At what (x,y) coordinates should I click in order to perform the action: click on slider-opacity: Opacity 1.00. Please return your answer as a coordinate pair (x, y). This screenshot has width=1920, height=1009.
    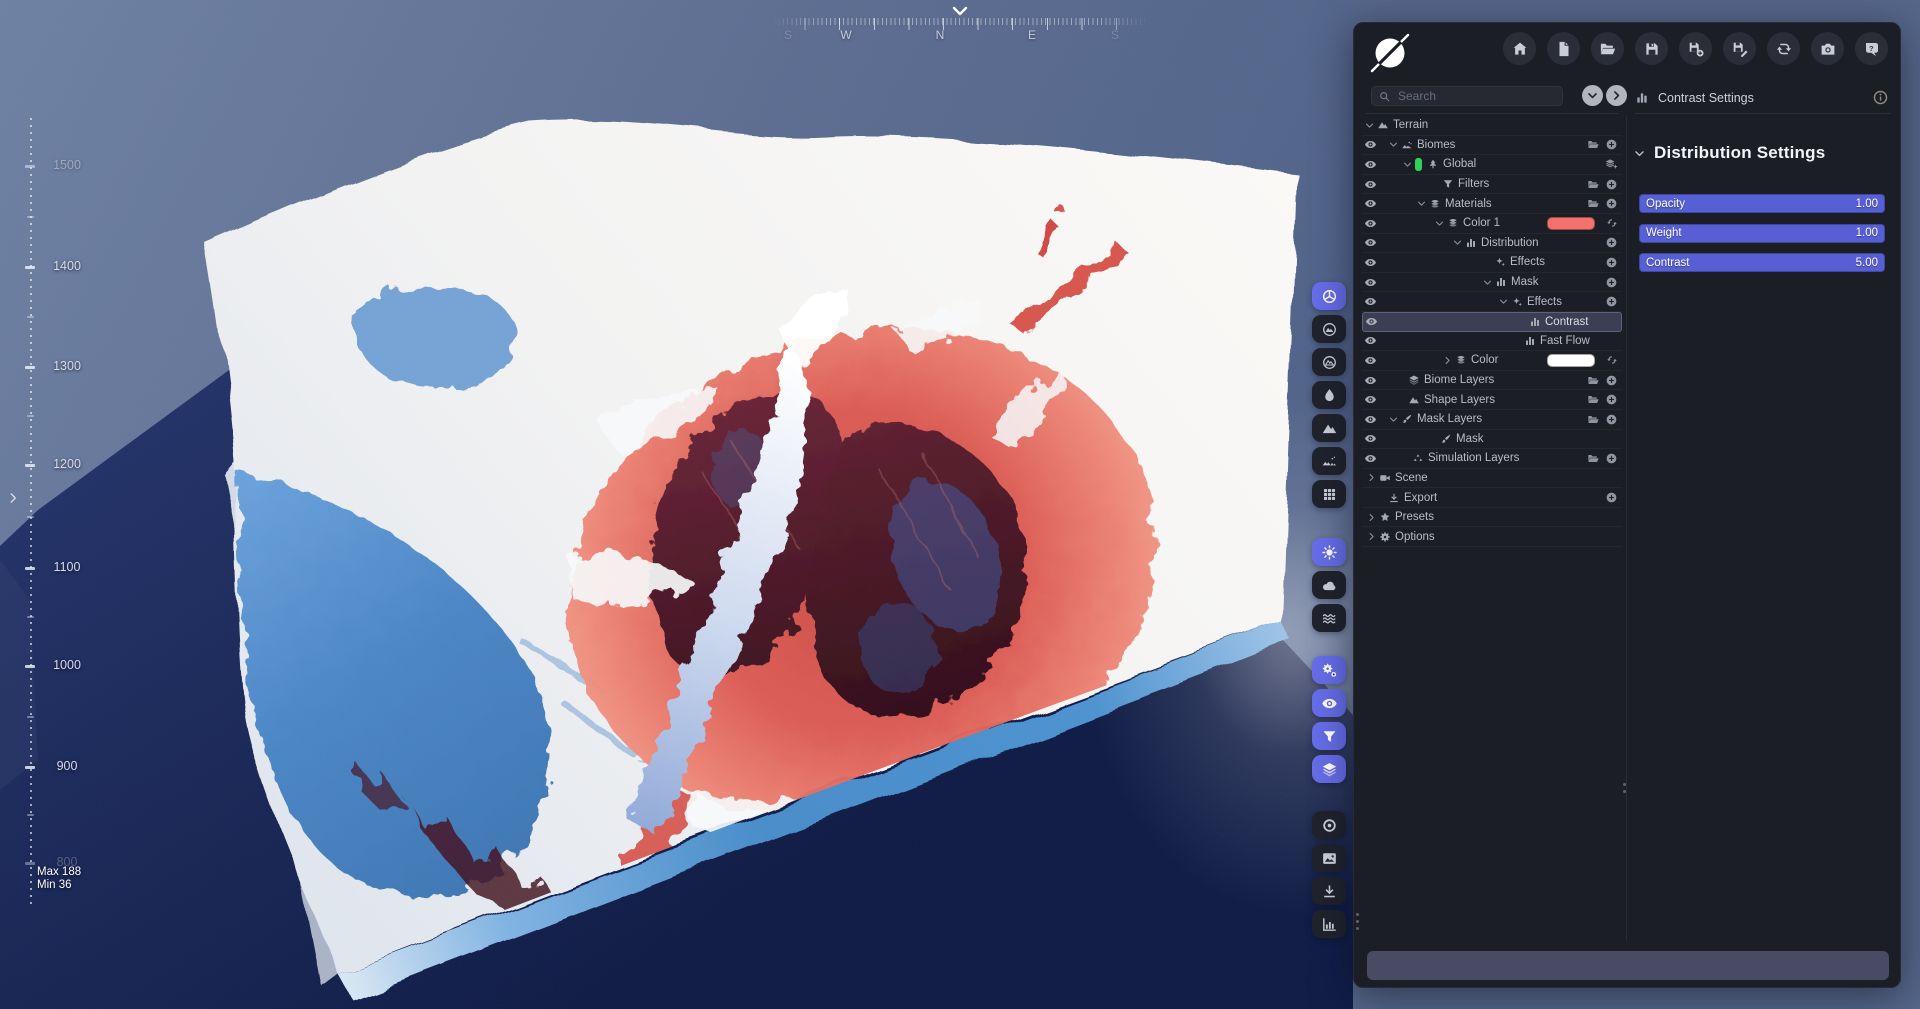
    Looking at the image, I should click on (1762, 203).